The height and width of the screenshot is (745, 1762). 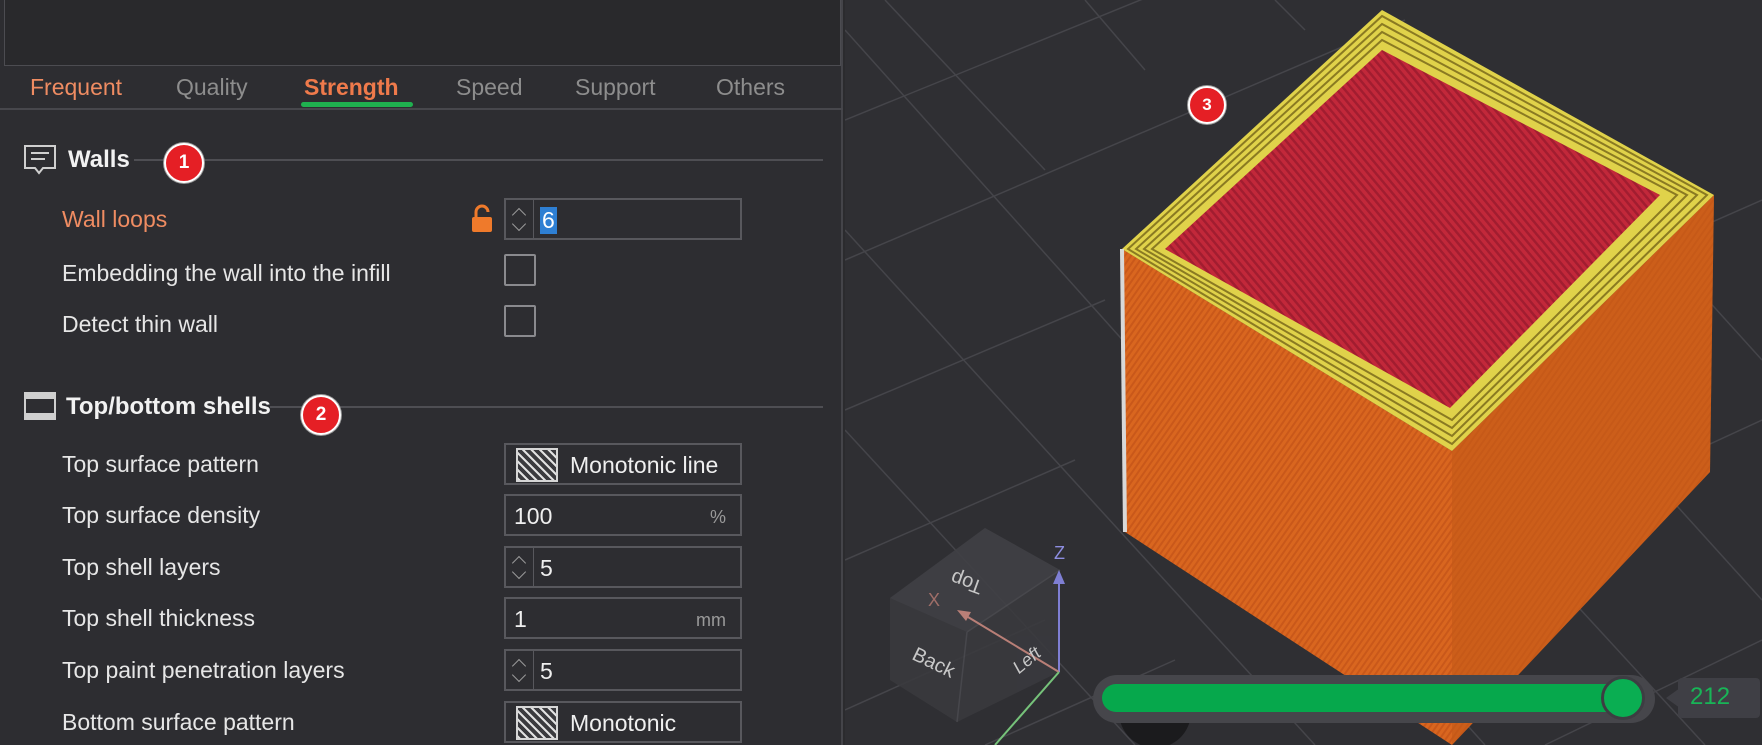 What do you see at coordinates (1623, 698) in the screenshot?
I see `layer-slider-handle` at bounding box center [1623, 698].